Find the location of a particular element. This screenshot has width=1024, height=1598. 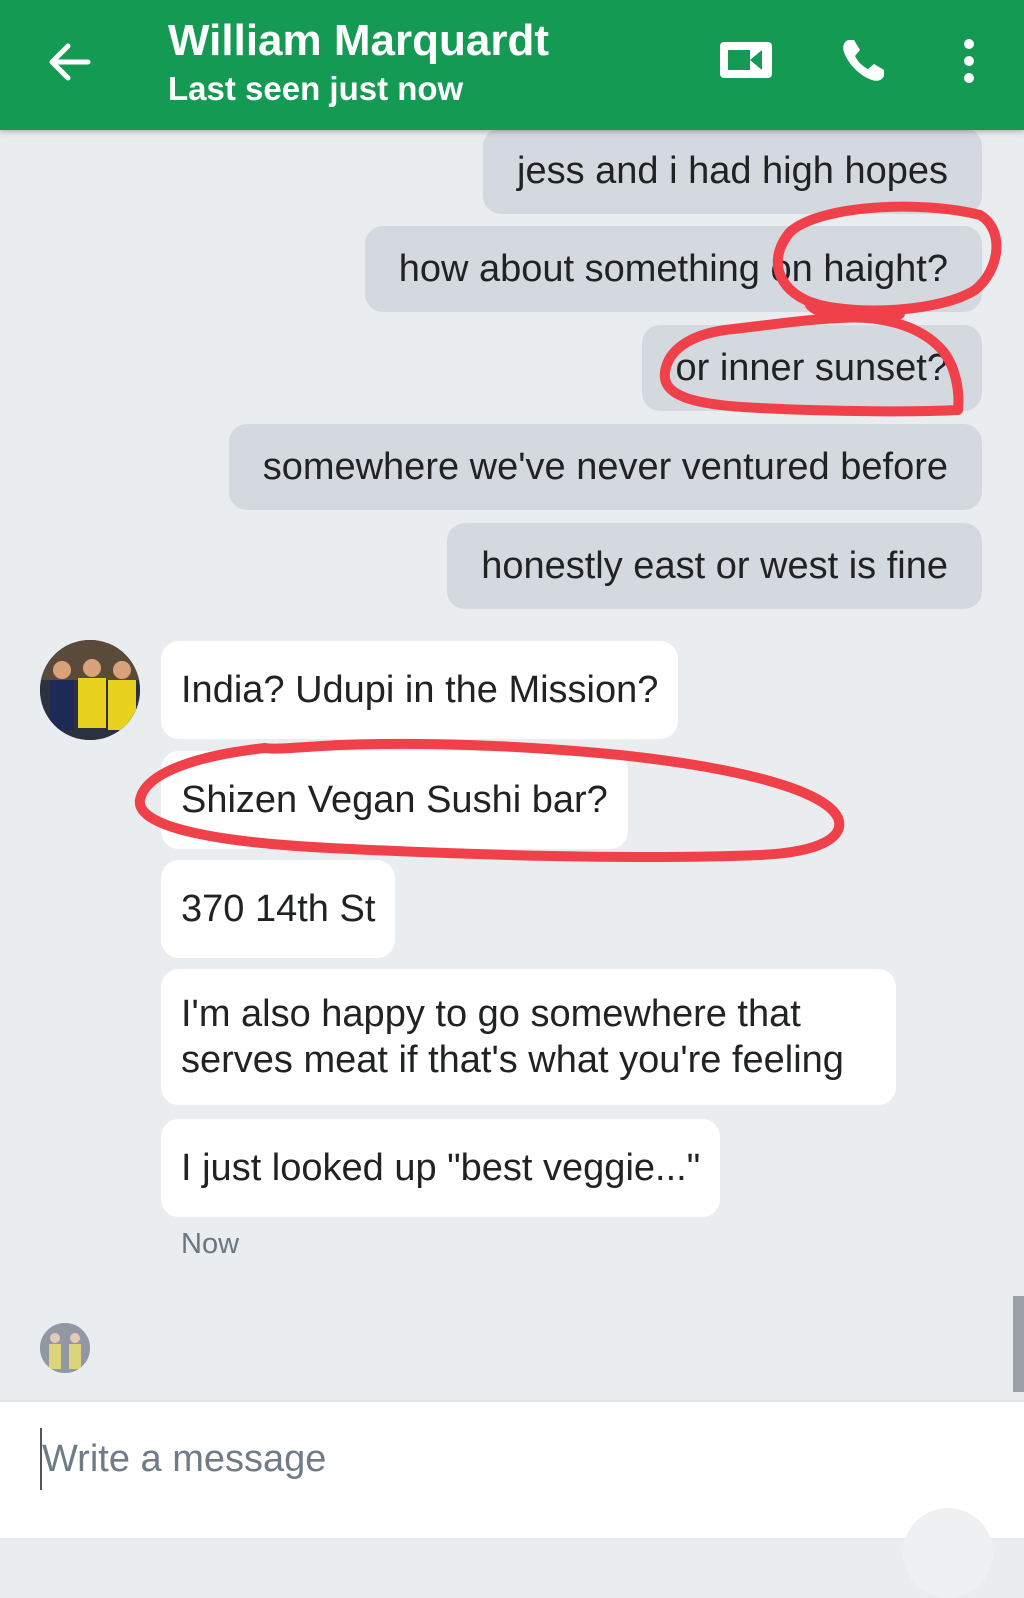

outgoing-message: or inner sunset? is located at coordinates (811, 368).